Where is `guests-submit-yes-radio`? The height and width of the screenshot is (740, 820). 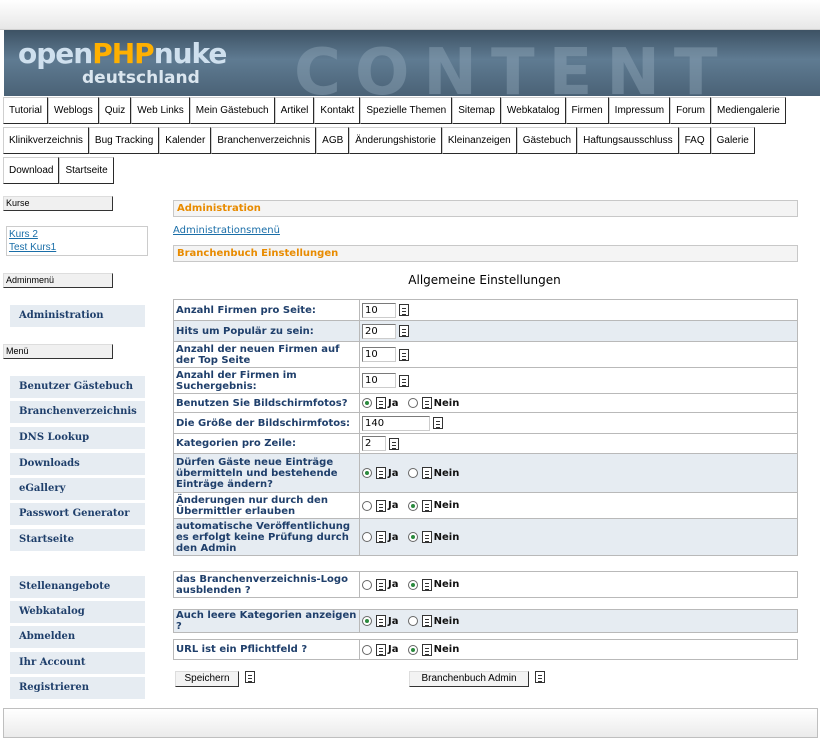
guests-submit-yes-radio is located at coordinates (367, 473).